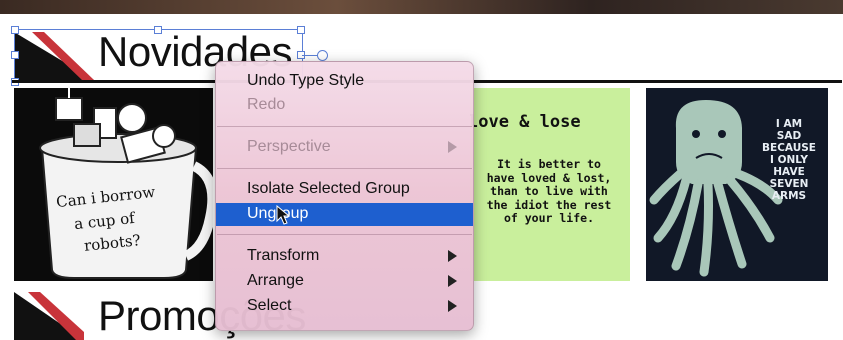 This screenshot has width=843, height=340. What do you see at coordinates (789, 172) in the screenshot?
I see `octopus-text-line: HAVE` at bounding box center [789, 172].